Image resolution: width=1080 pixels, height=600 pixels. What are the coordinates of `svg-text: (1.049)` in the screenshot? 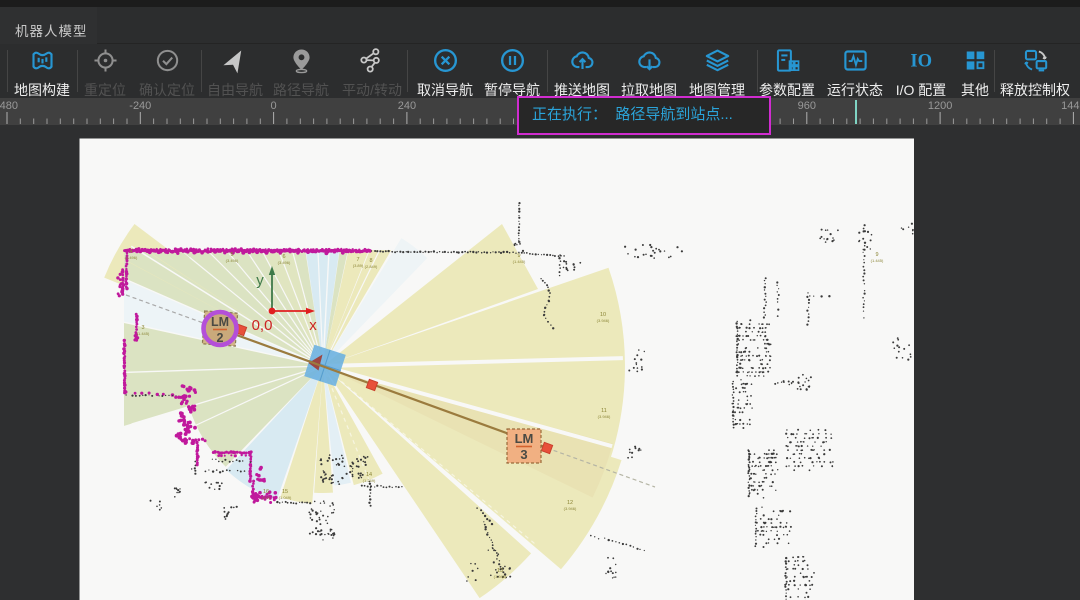 It's located at (285, 497).